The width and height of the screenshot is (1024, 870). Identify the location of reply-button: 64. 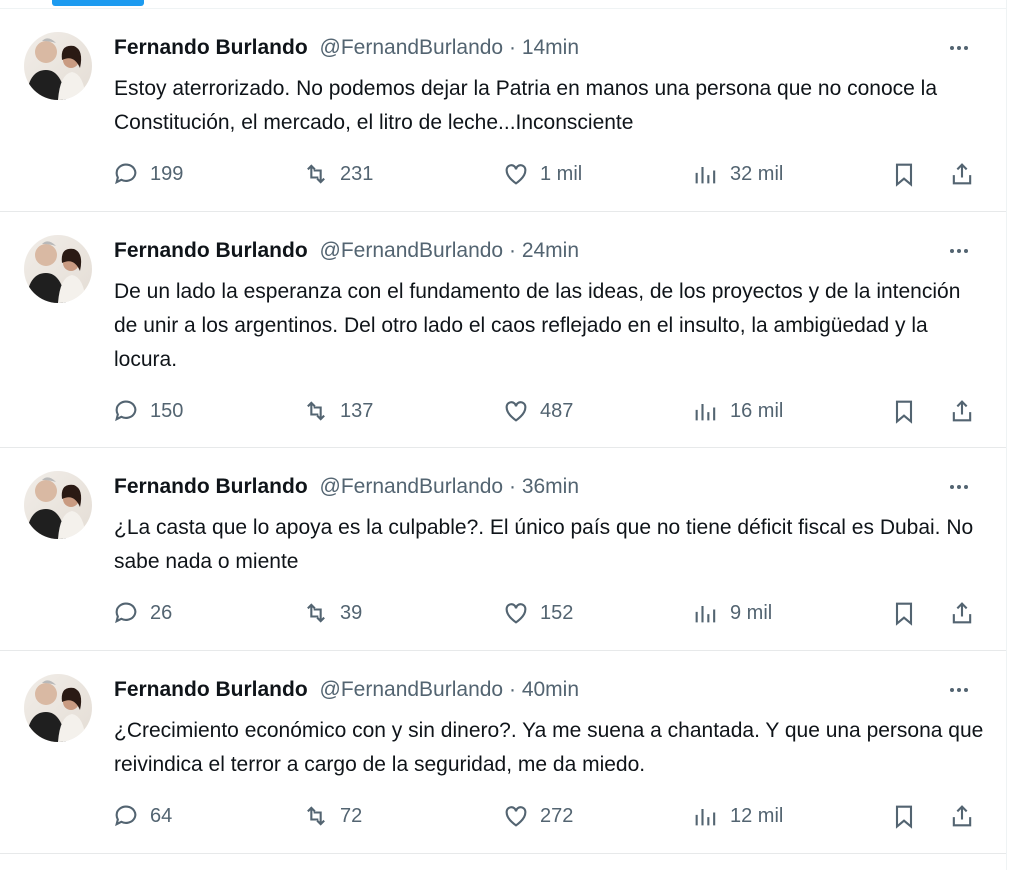
(142, 816).